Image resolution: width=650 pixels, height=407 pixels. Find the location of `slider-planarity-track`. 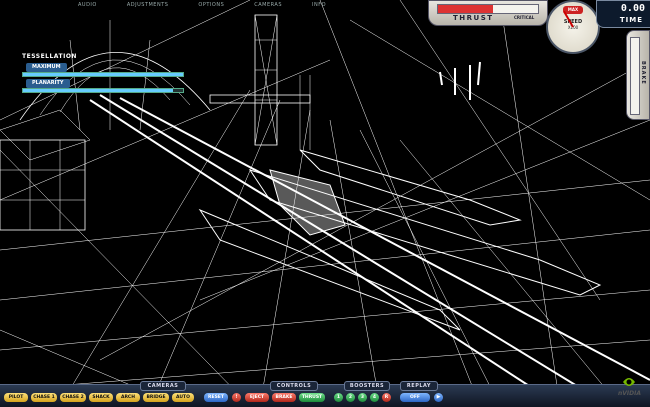

slider-planarity-track is located at coordinates (103, 90).